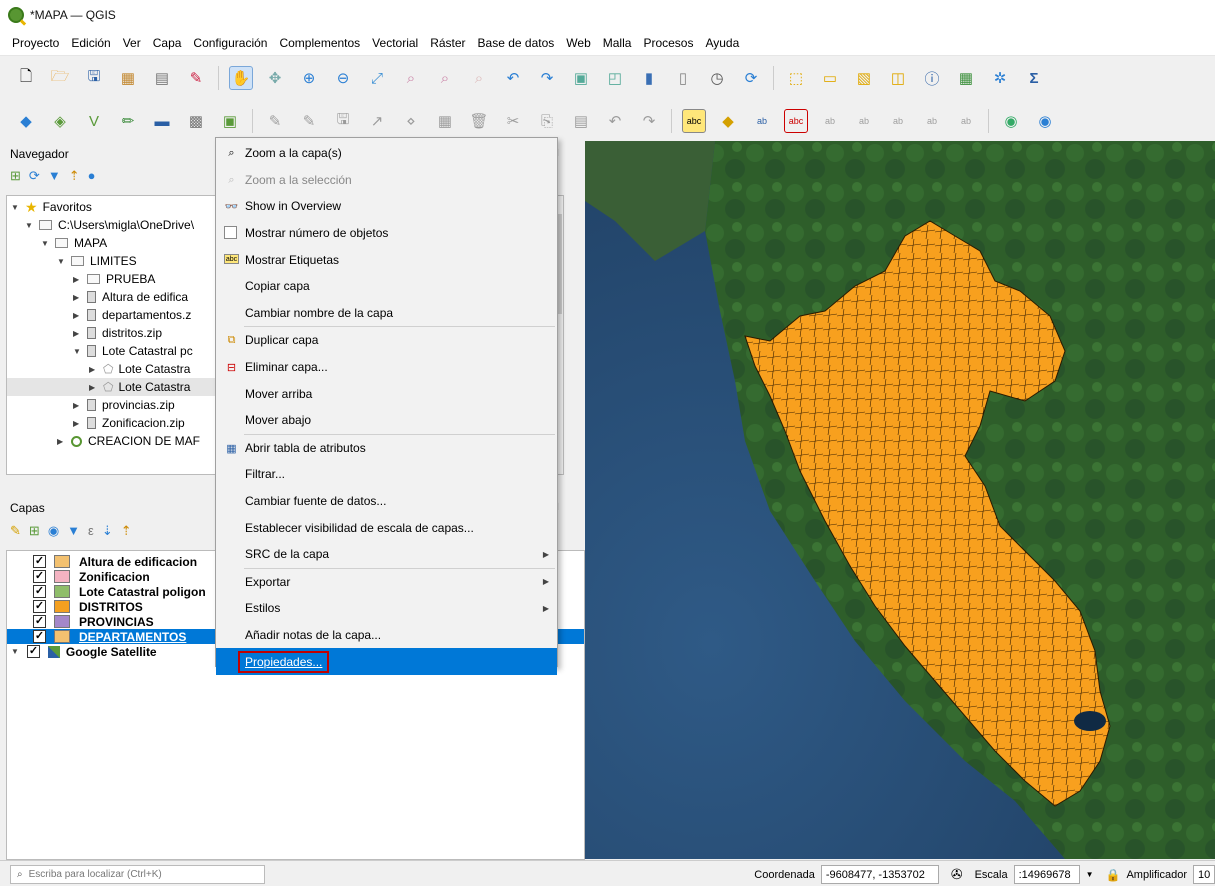 This screenshot has width=1215, height=886. What do you see at coordinates (683, 78) in the screenshot?
I see `show-bookmarks-icon: ▯` at bounding box center [683, 78].